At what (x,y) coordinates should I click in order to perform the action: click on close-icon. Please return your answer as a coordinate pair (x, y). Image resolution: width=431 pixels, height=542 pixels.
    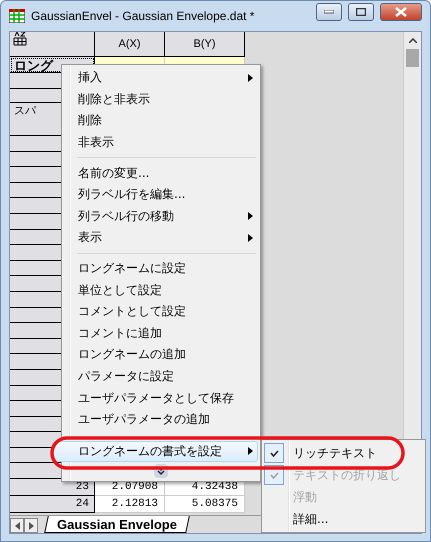
    Looking at the image, I should click on (401, 12).